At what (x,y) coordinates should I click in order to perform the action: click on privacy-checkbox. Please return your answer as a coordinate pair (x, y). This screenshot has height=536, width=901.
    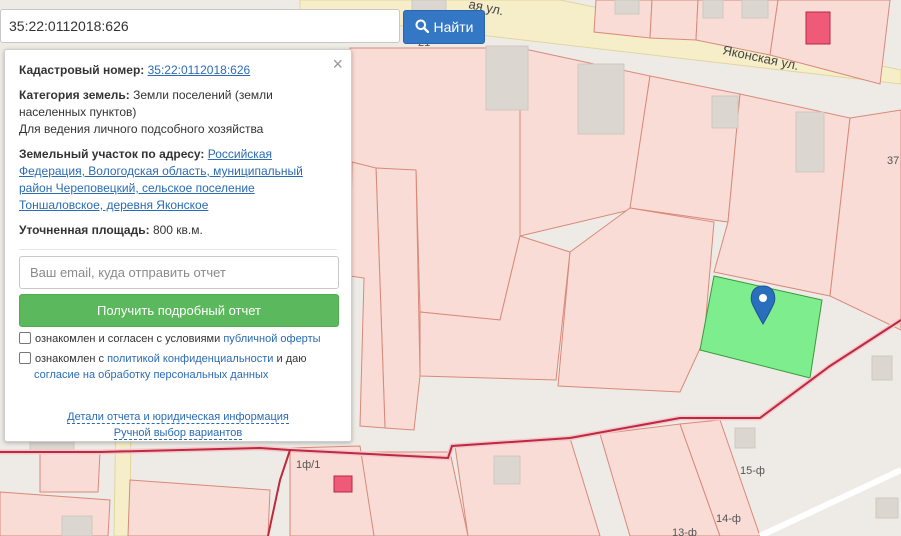
    Looking at the image, I should click on (25, 358).